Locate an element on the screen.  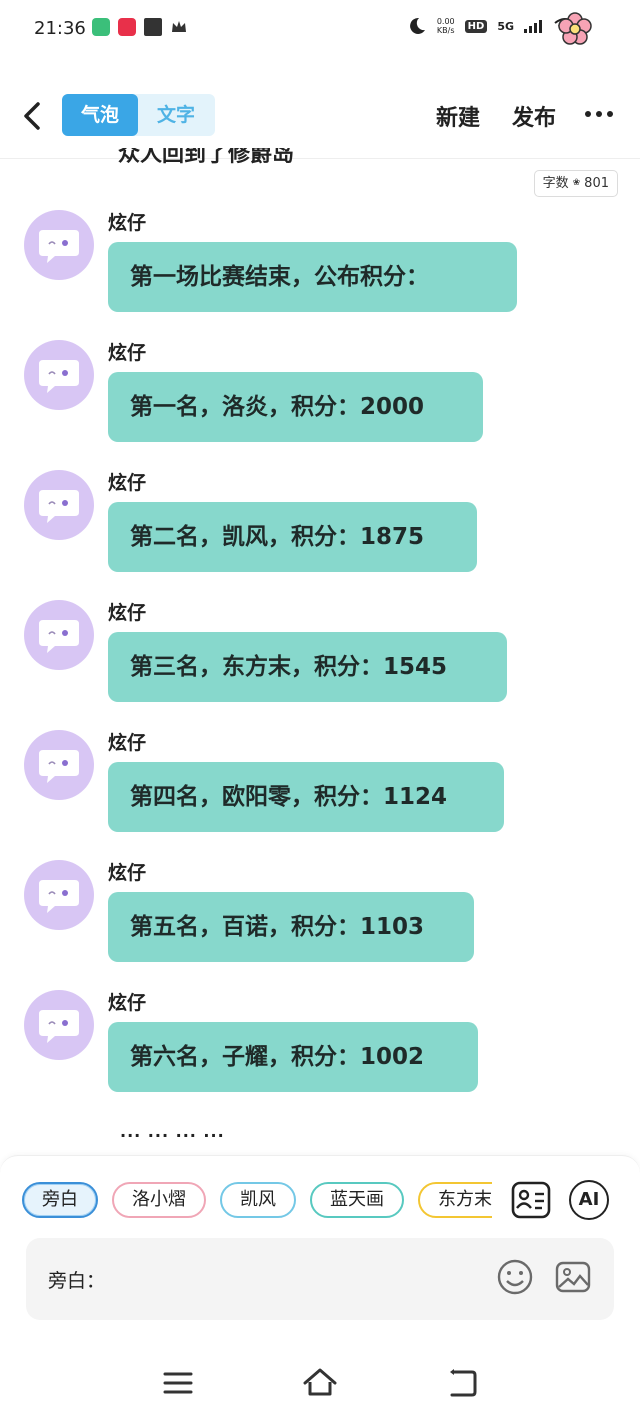
tab-text: 文字 is located at coordinates (176, 115).